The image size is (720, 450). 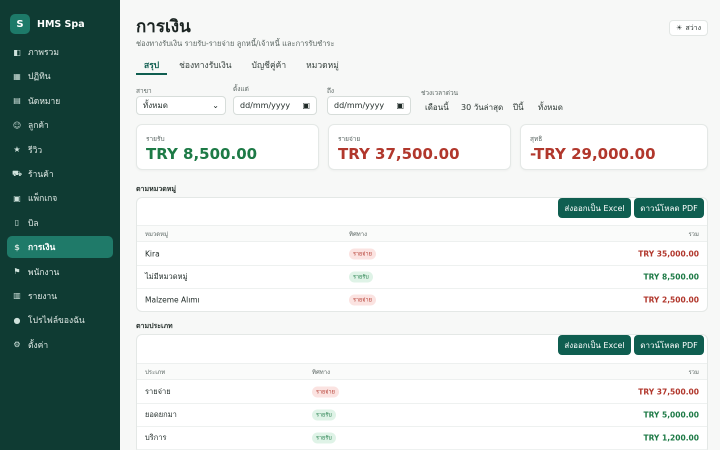 I want to click on theme-label: สว่าง, so click(x=693, y=27).